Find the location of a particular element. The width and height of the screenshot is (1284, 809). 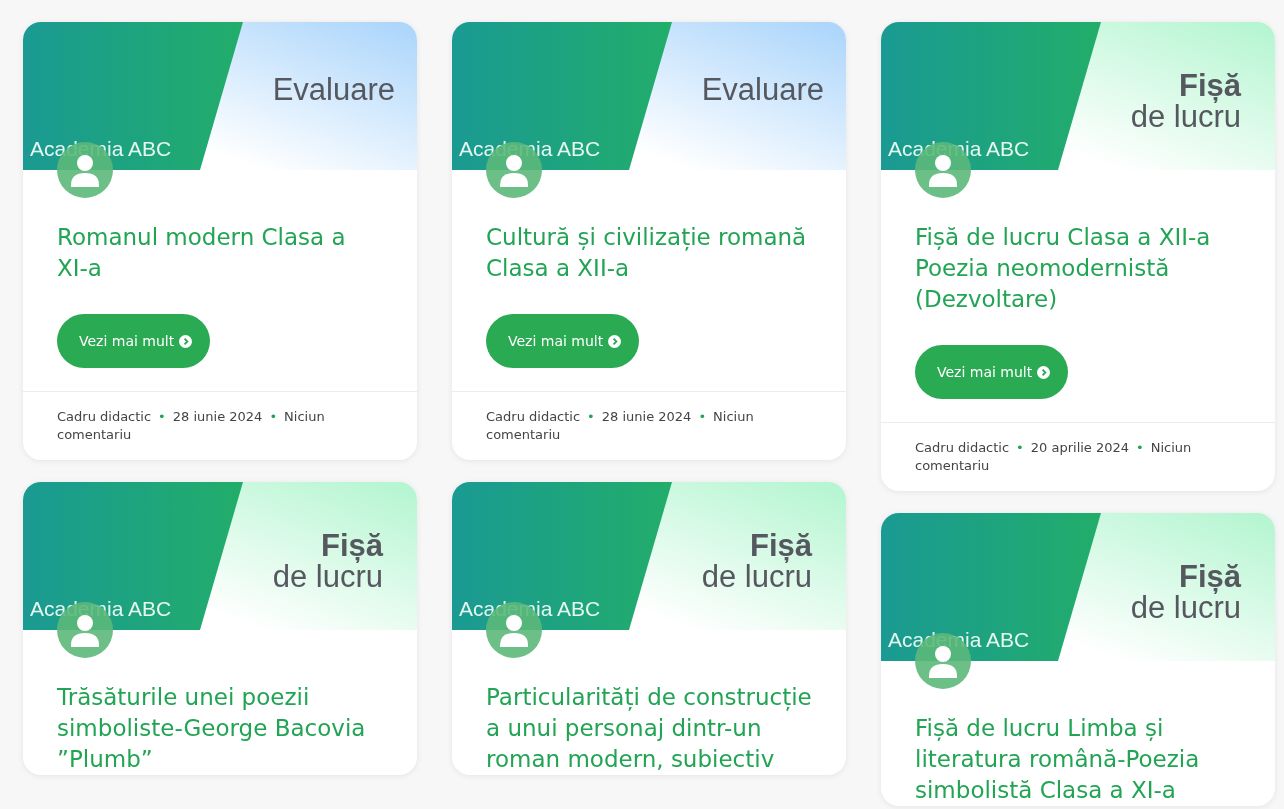

post-title: Fișă de lucru Limba și literatura română-Poezia simbolistă Clasa a XI-a is located at coordinates (1078, 759).